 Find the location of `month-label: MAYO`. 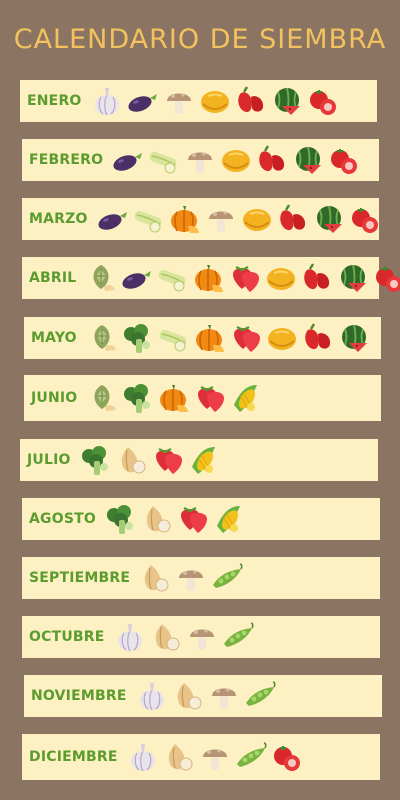

month-label: MAYO is located at coordinates (54, 338).